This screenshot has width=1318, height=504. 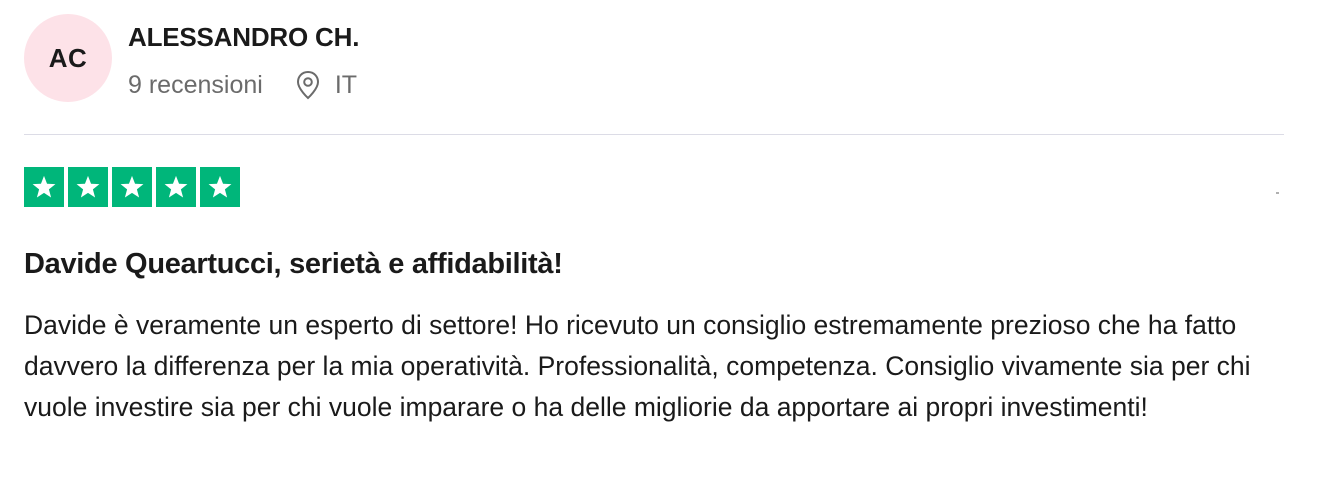 What do you see at coordinates (346, 85) in the screenshot?
I see `country-code: IT` at bounding box center [346, 85].